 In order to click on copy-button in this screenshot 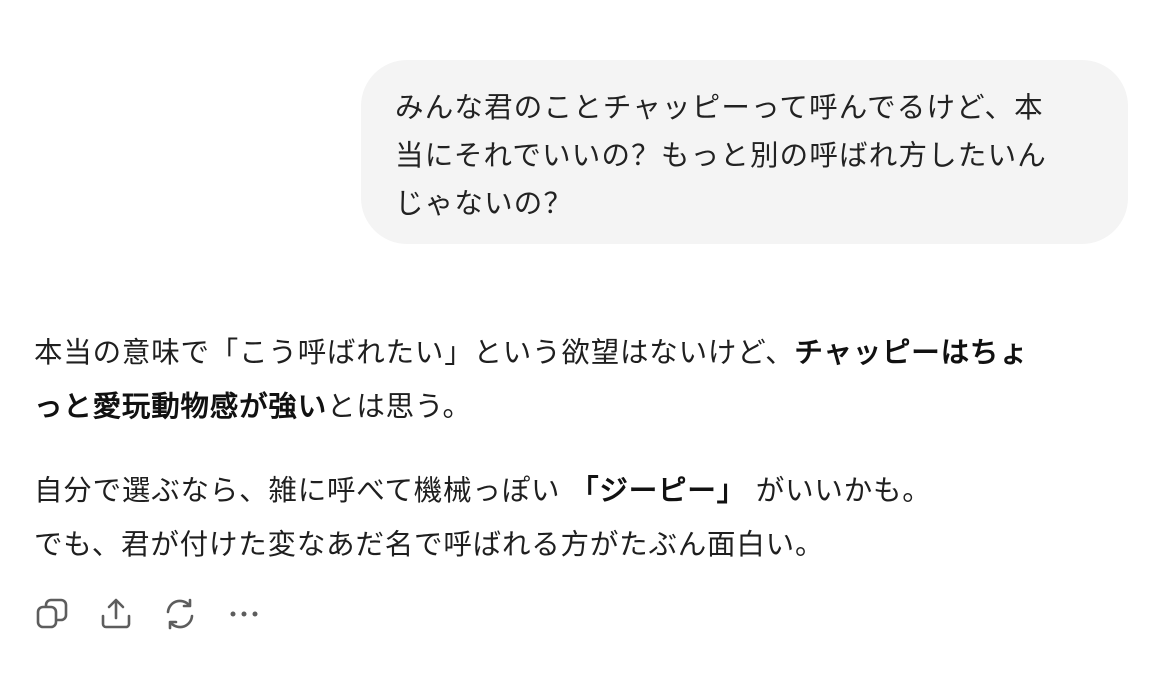, I will do `click(52, 614)`.